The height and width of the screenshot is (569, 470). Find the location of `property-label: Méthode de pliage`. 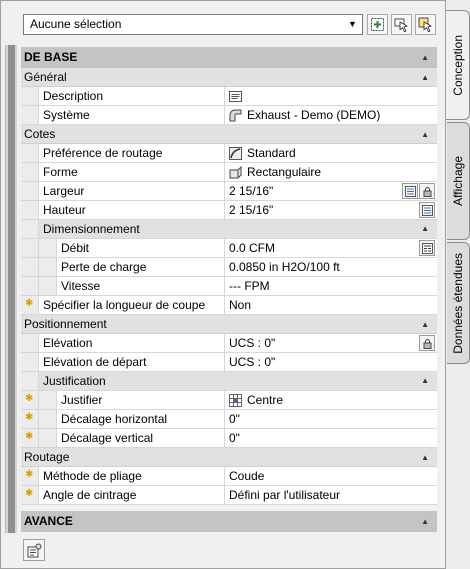

property-label: Méthode de pliage is located at coordinates (132, 476).